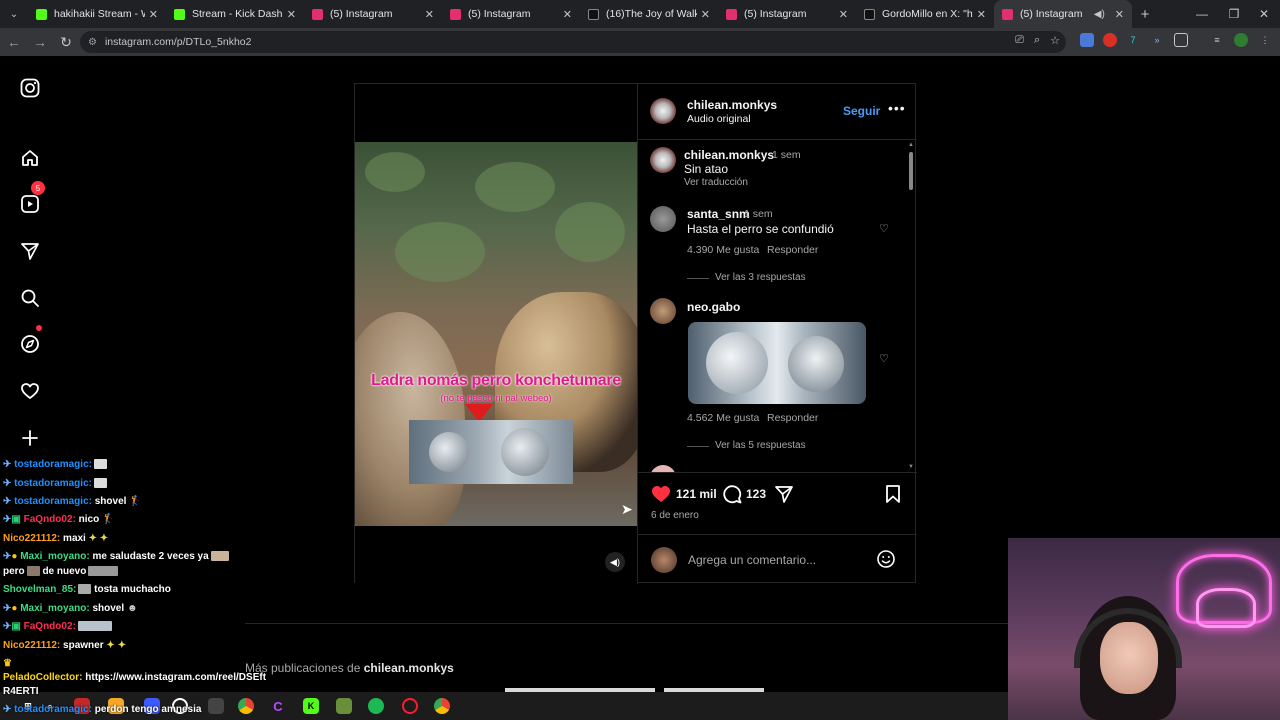 This screenshot has width=1280, height=720. I want to click on instagram-logo-icon, so click(30, 88).